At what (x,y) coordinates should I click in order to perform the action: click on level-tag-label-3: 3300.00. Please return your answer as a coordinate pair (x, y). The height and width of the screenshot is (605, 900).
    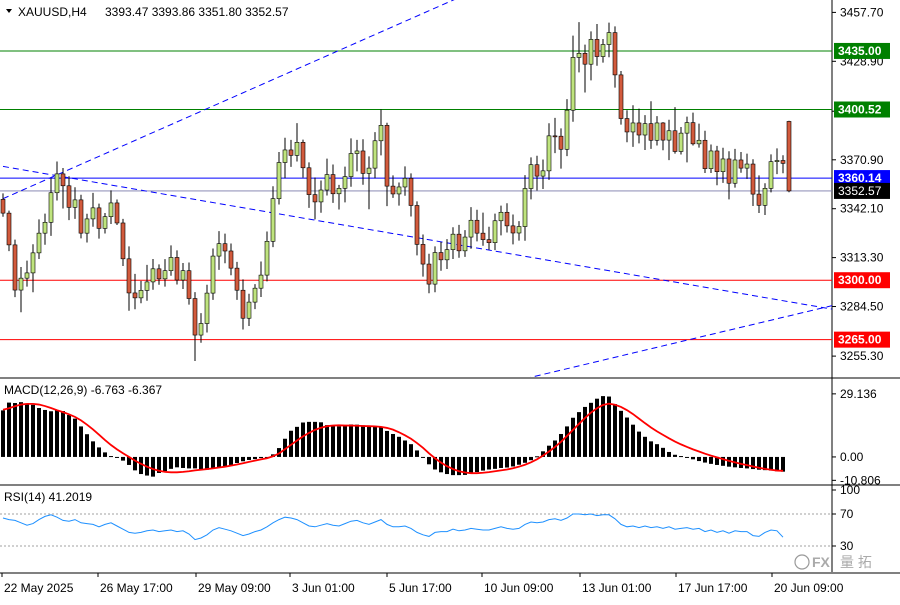
    Looking at the image, I should click on (860, 280).